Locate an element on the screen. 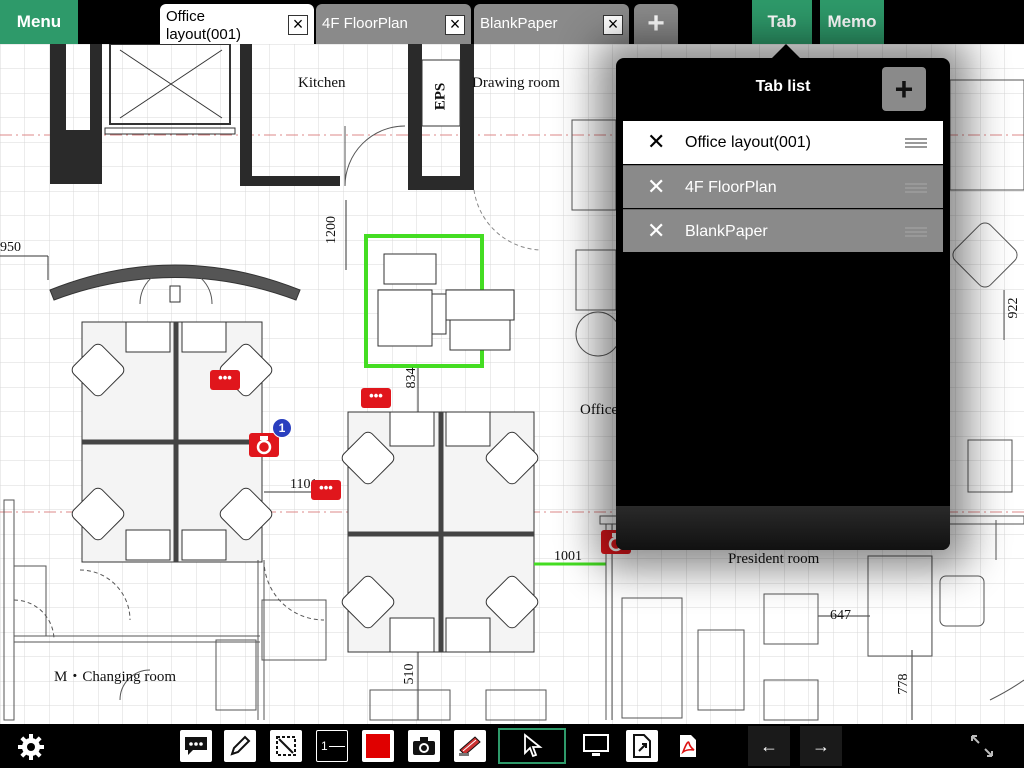 Image resolution: width=1024 pixels, height=768 pixels. color-tool-button is located at coordinates (378, 746).